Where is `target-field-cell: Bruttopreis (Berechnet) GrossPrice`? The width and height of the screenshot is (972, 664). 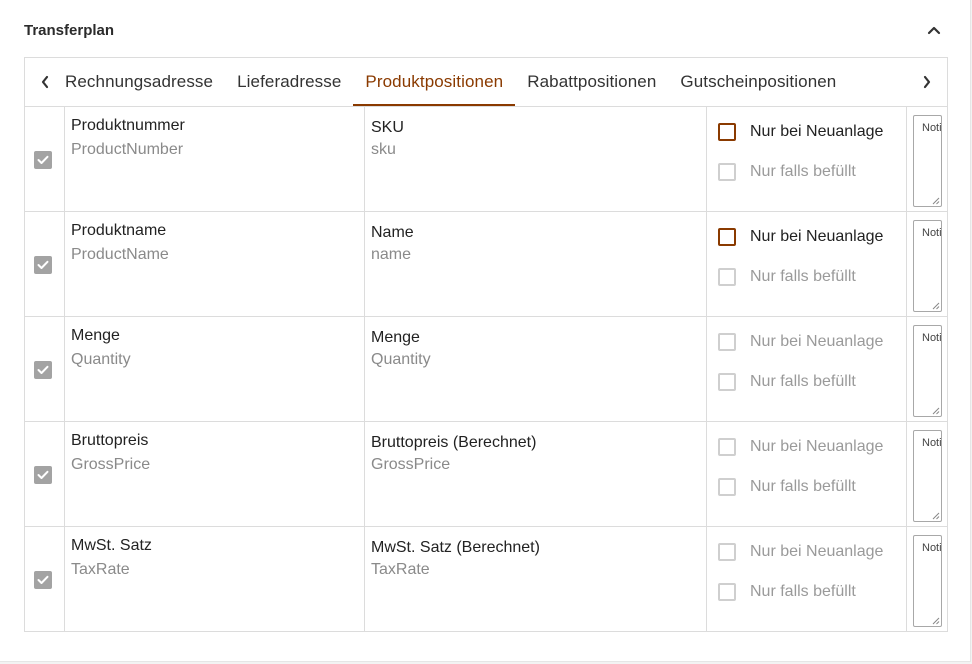 target-field-cell: Bruttopreis (Berechnet) GrossPrice is located at coordinates (536, 474).